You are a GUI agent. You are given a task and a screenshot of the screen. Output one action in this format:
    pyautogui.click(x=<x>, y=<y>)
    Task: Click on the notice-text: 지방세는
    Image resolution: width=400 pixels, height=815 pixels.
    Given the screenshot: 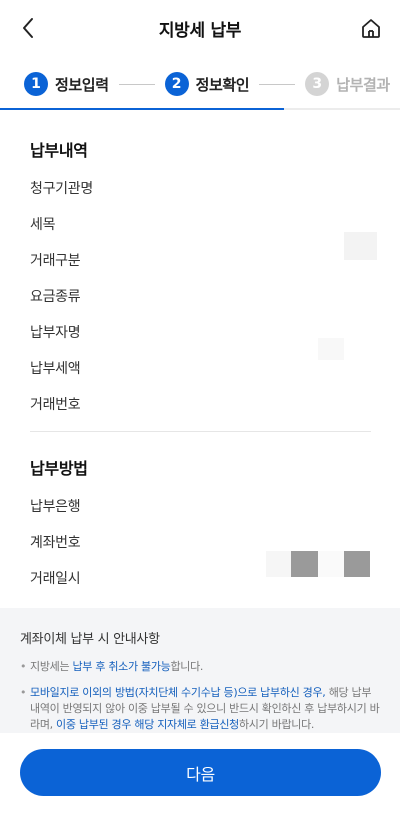 What is the action you would take?
    pyautogui.click(x=51, y=666)
    